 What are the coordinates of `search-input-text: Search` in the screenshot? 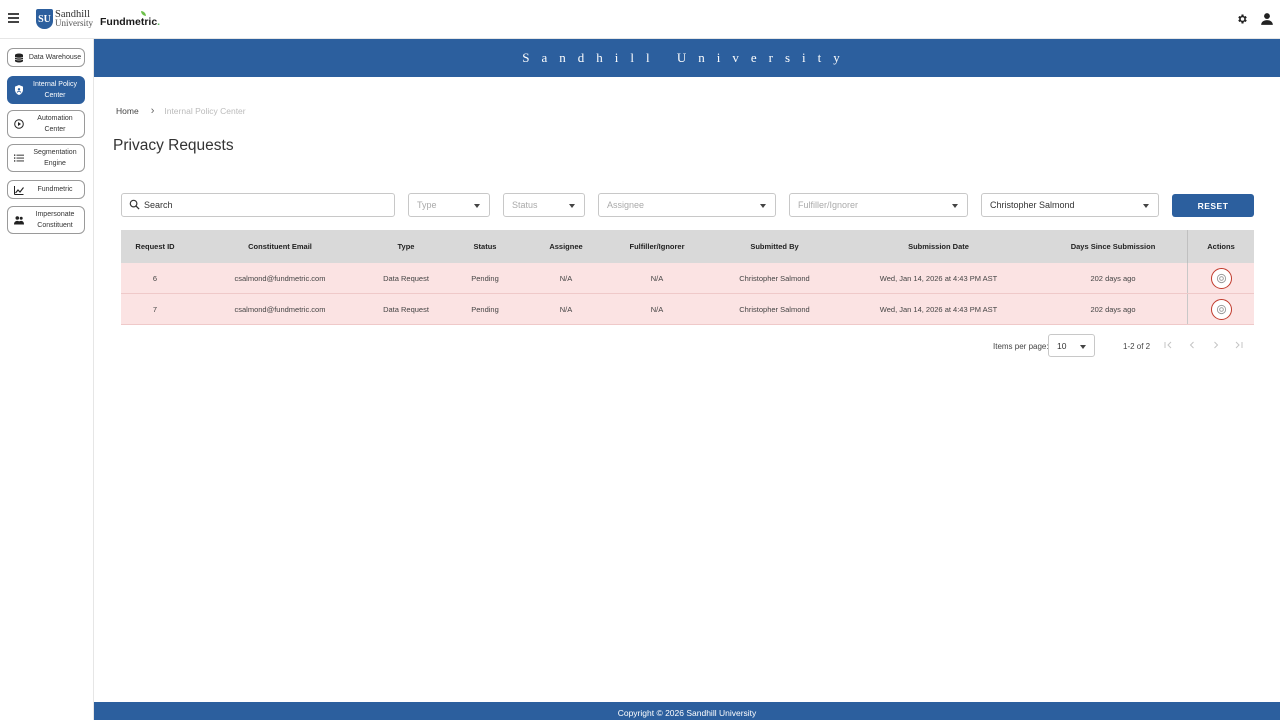 It's located at (158, 205).